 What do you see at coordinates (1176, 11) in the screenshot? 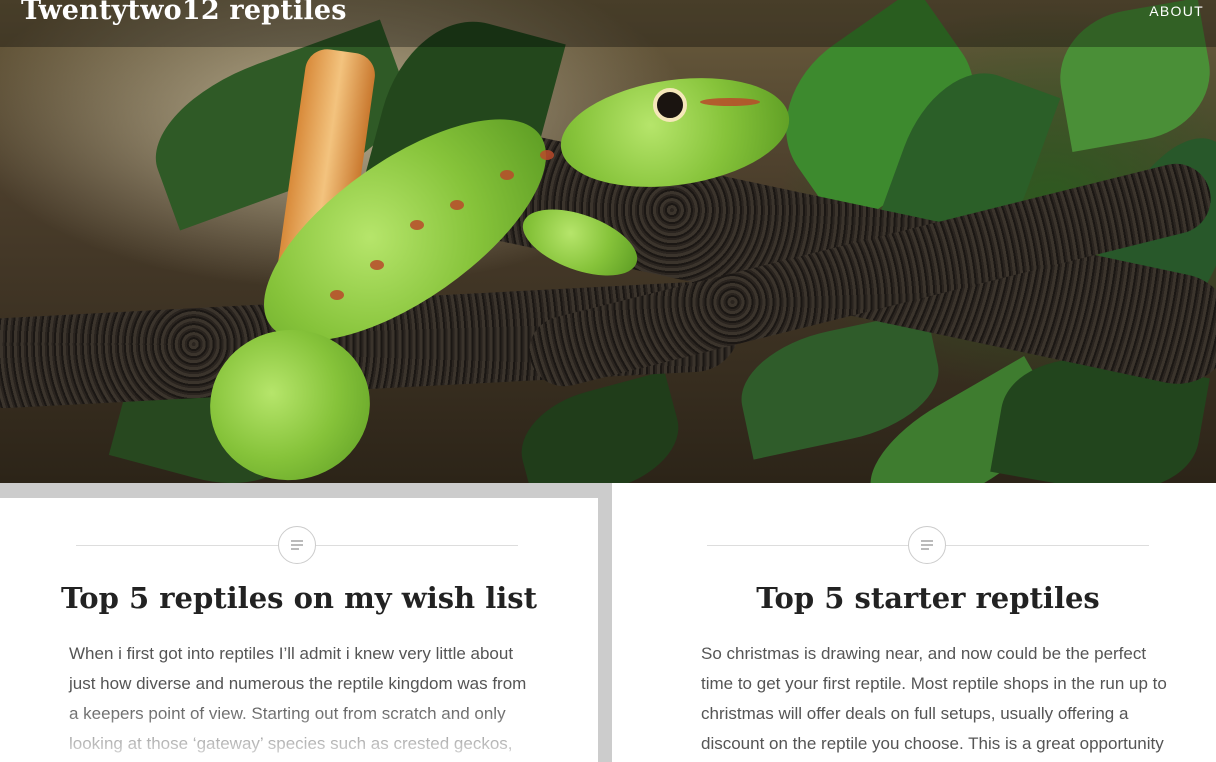
I see `nav-about-link: ABOUT` at bounding box center [1176, 11].